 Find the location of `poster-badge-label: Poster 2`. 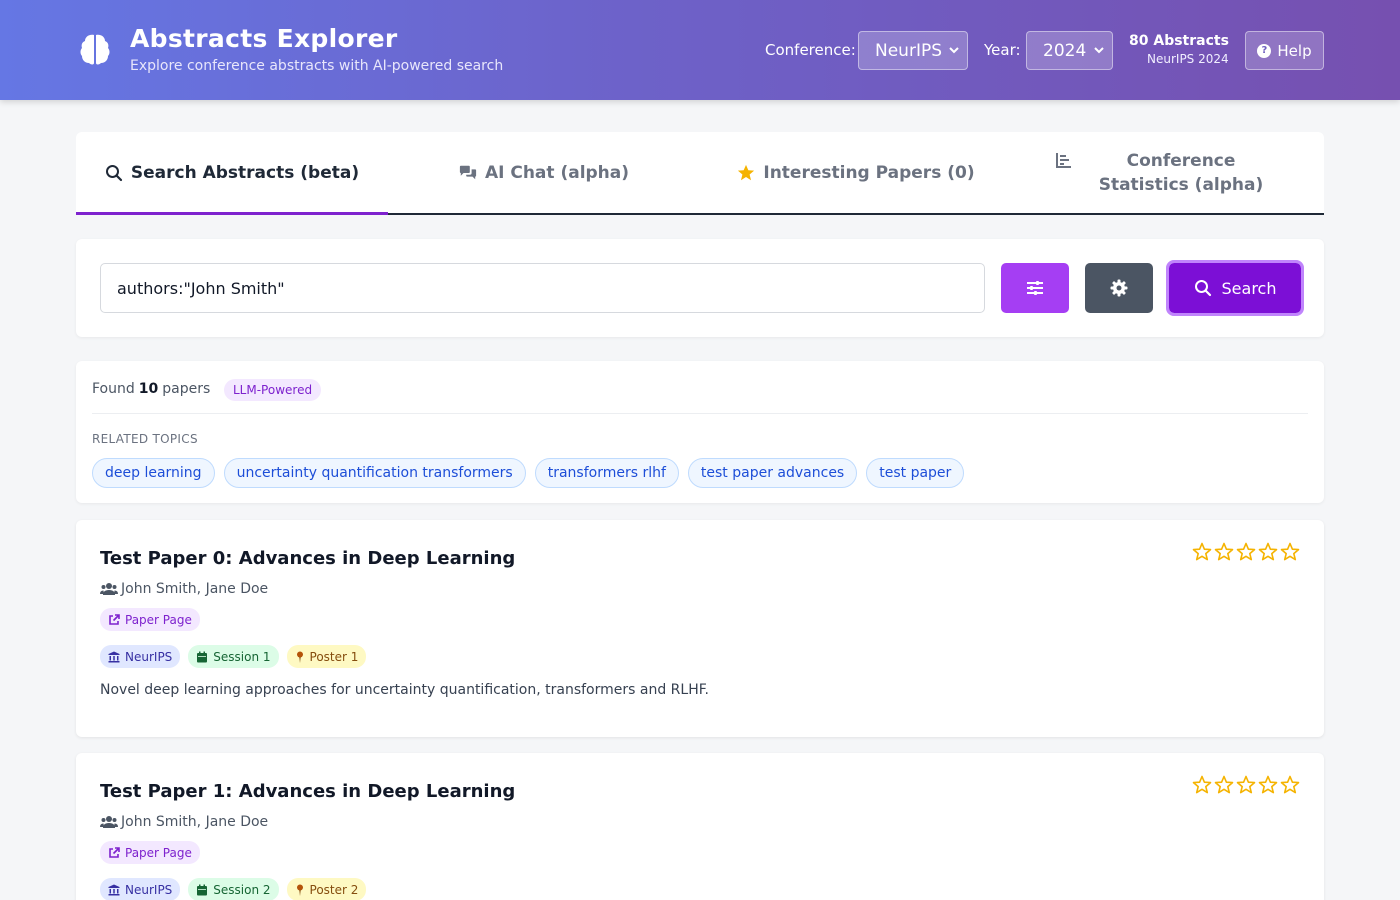

poster-badge-label: Poster 2 is located at coordinates (334, 889).